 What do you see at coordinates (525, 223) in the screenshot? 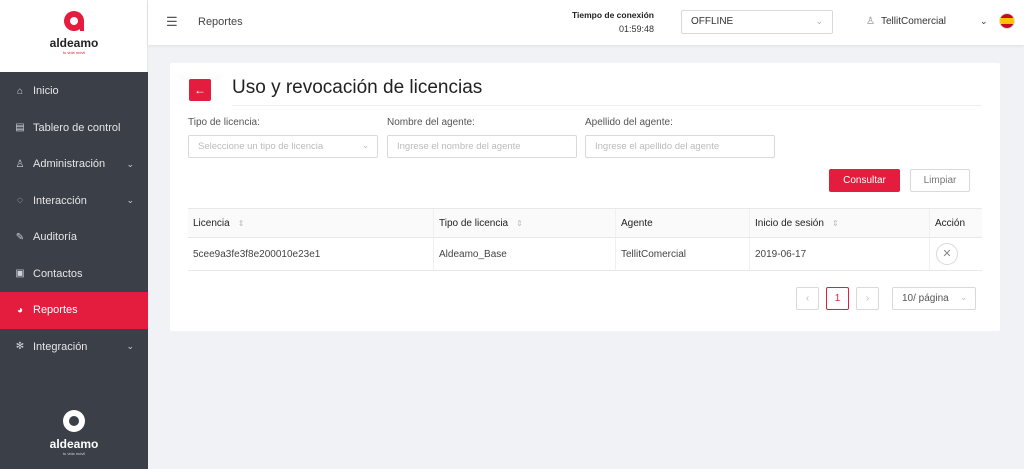
I see `column-header-tipo: Tipo de licencia ⇕` at bounding box center [525, 223].